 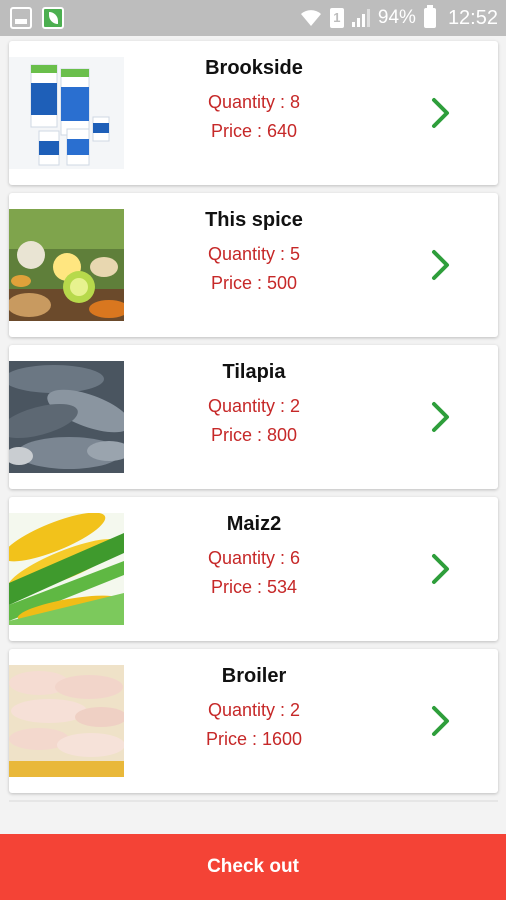 What do you see at coordinates (254, 283) in the screenshot?
I see `product-price: Price : 500` at bounding box center [254, 283].